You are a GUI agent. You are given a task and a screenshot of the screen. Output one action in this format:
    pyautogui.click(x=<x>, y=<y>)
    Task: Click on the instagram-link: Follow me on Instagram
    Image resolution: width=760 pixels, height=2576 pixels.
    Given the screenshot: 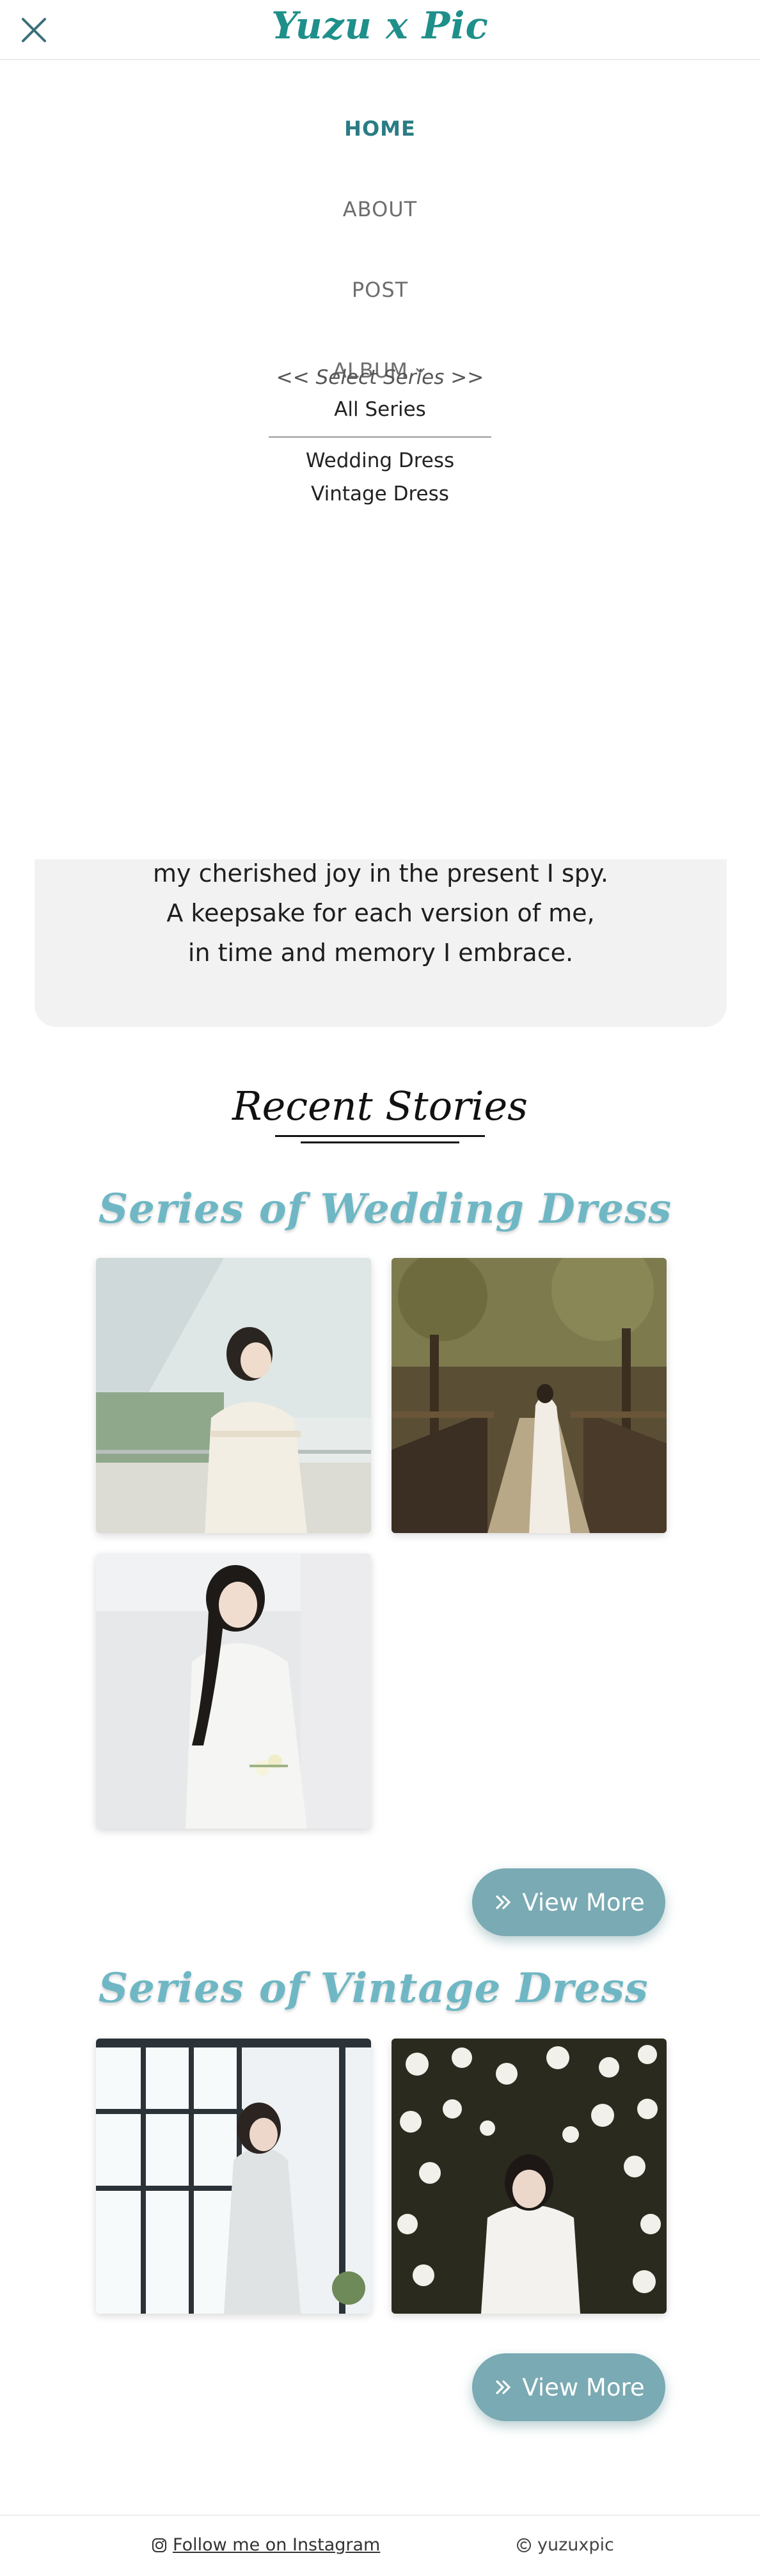 What is the action you would take?
    pyautogui.click(x=265, y=2545)
    